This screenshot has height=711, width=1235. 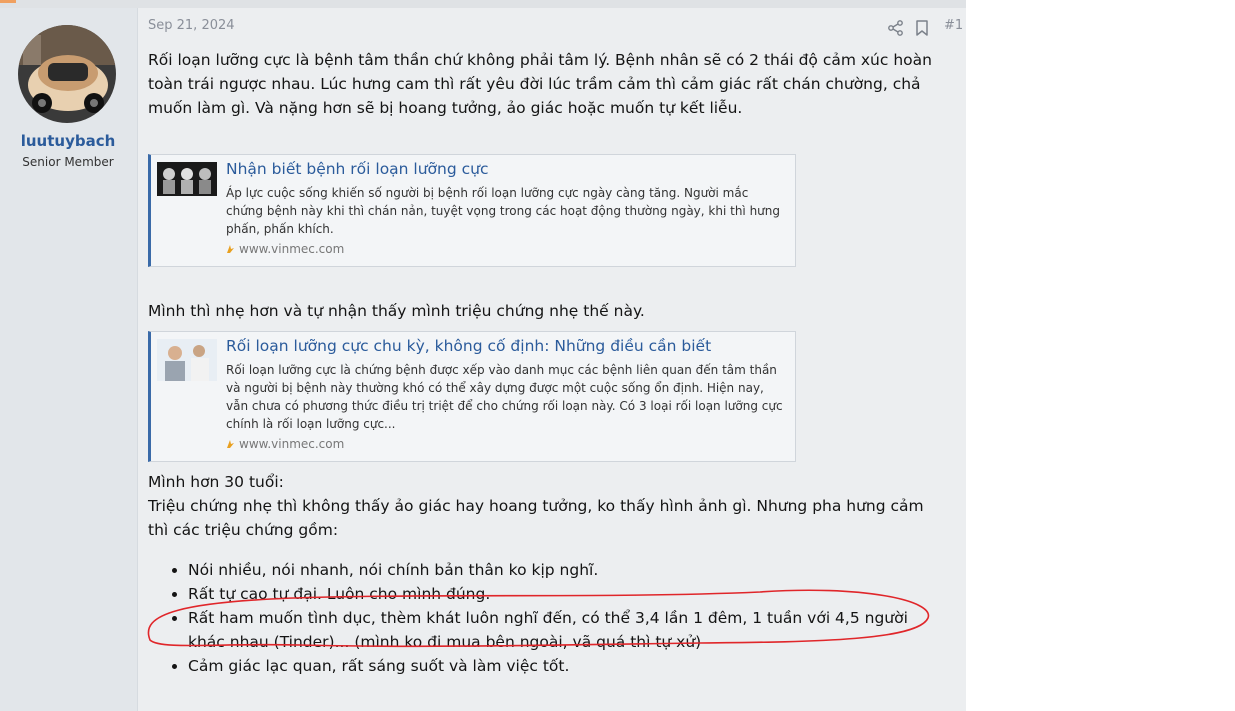 What do you see at coordinates (922, 28) in the screenshot?
I see `bookmark-icon` at bounding box center [922, 28].